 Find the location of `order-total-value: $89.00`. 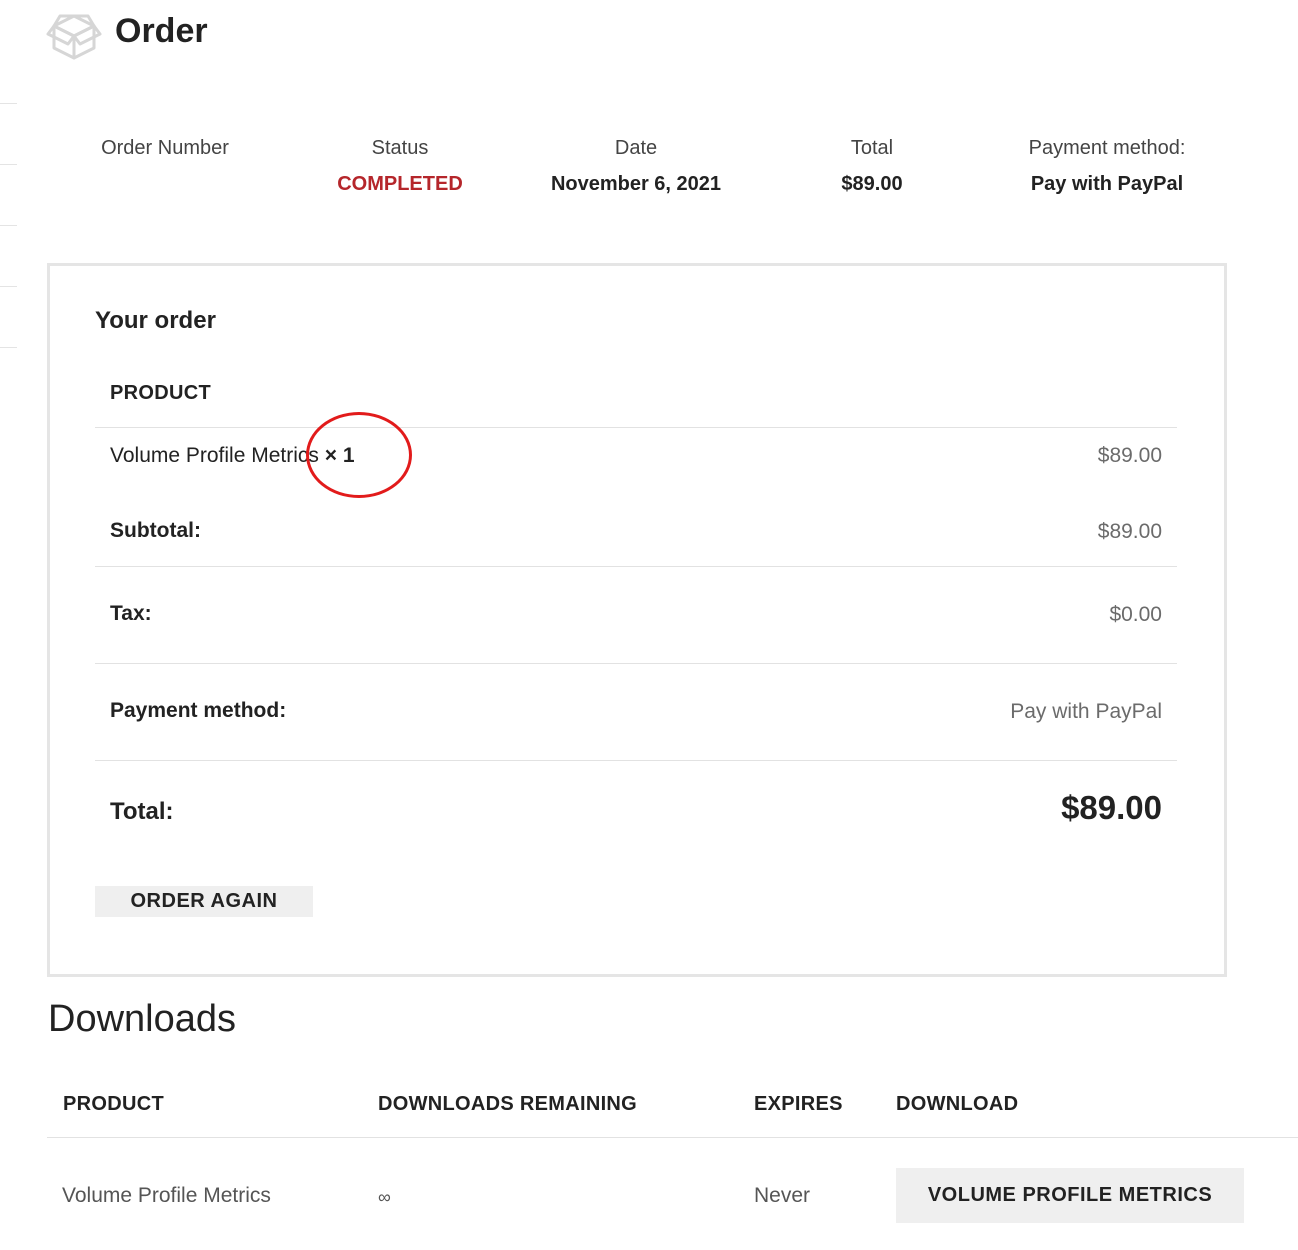

order-total-value: $89.00 is located at coordinates (1111, 807).